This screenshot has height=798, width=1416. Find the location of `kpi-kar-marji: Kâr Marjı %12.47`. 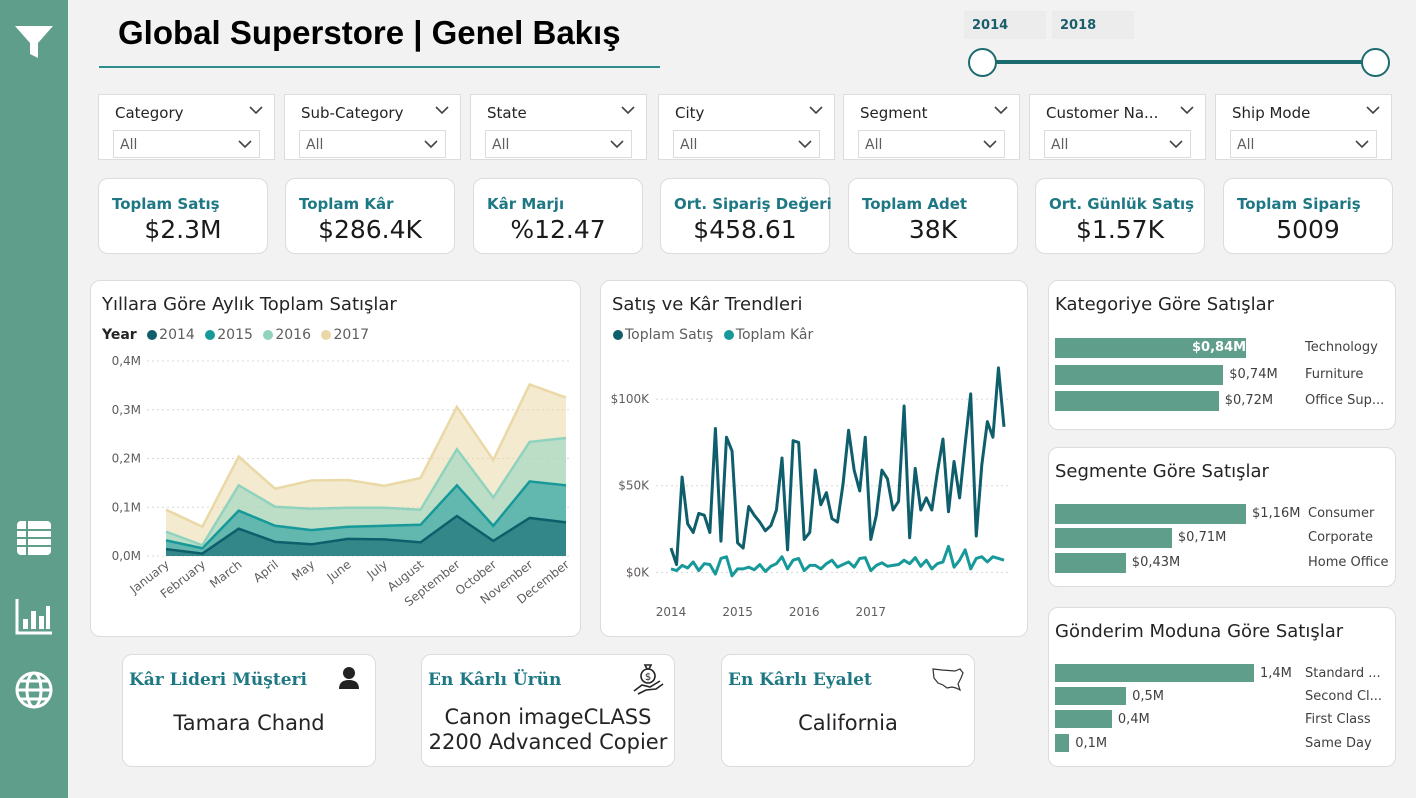

kpi-kar-marji: Kâr Marjı %12.47 is located at coordinates (558, 216).